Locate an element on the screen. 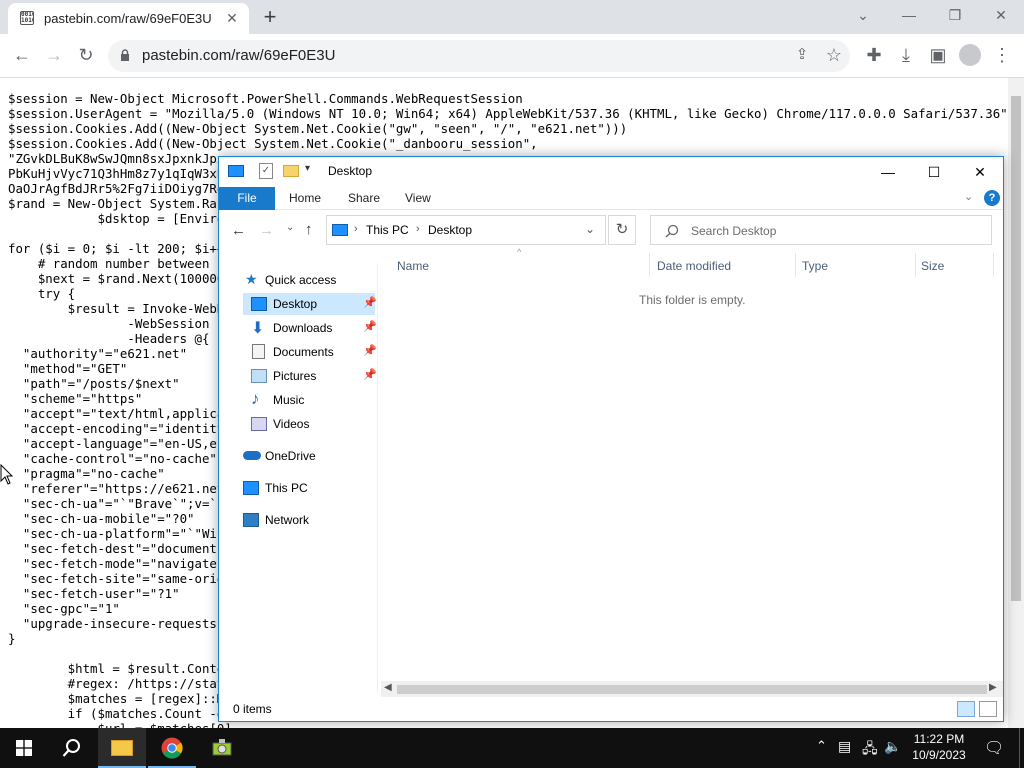 This screenshot has width=1024, height=768. network-tray-icon: 🖧 is located at coordinates (870, 750).